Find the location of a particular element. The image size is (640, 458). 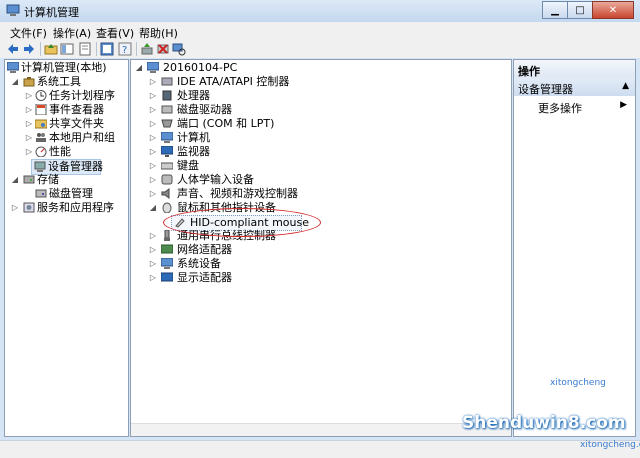

actions-title: 操作 is located at coordinates (529, 71).